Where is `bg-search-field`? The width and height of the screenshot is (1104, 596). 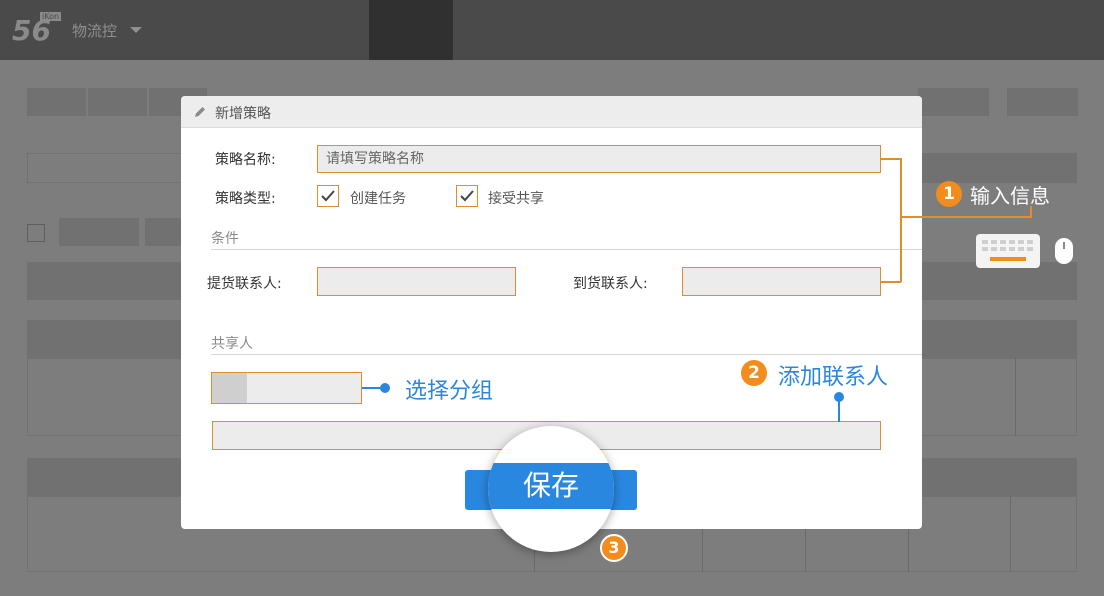
bg-search-field is located at coordinates (105, 168).